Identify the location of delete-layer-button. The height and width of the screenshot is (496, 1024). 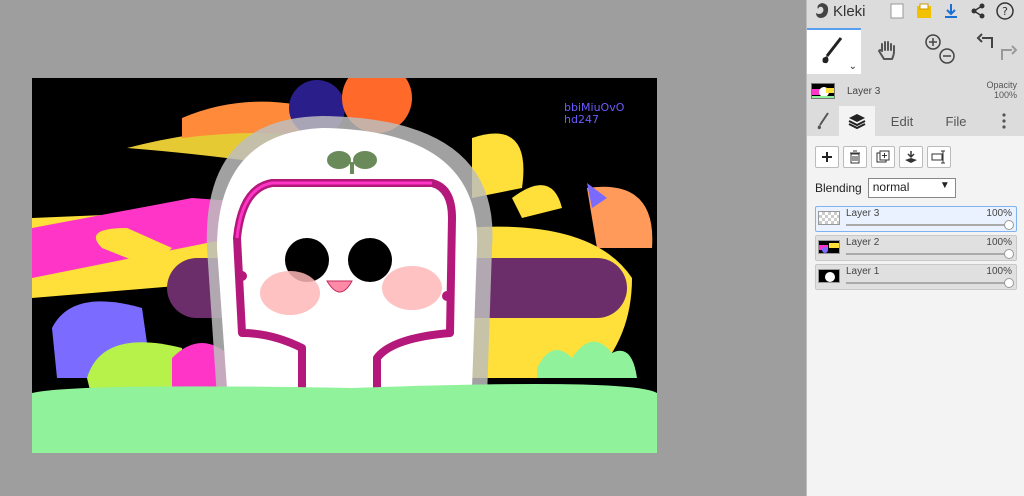
(855, 157).